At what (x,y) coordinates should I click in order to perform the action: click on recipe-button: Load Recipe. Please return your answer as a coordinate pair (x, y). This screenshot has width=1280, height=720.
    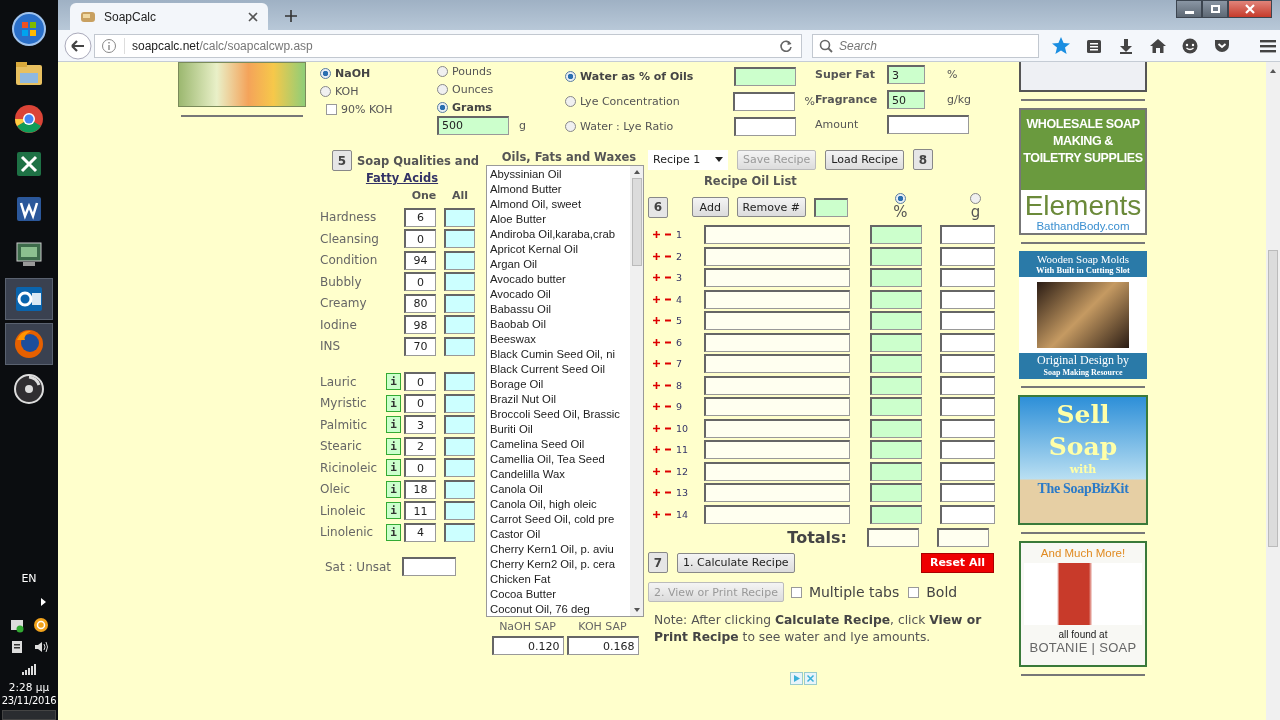
    Looking at the image, I should click on (864, 159).